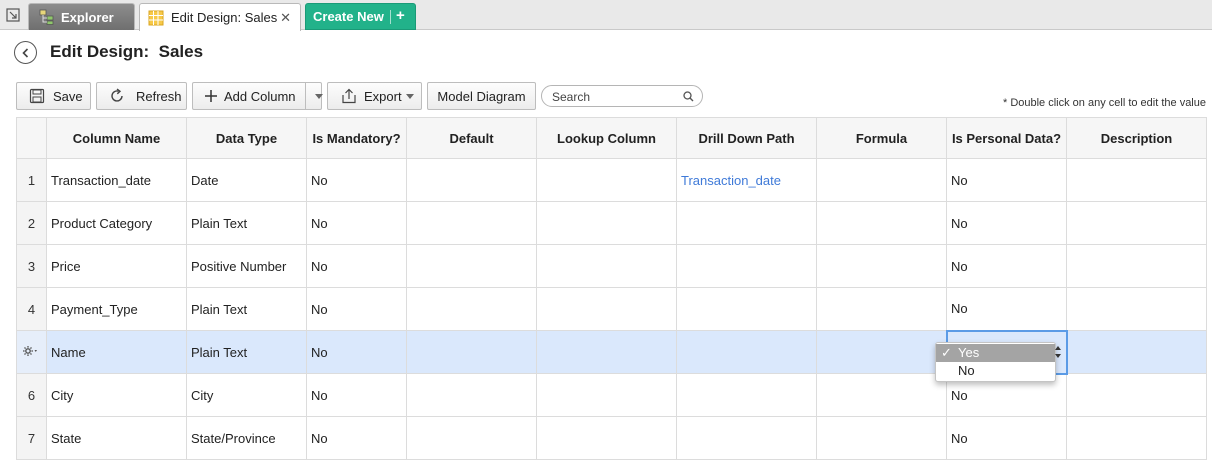 The width and height of the screenshot is (1212, 466). What do you see at coordinates (141, 96) in the screenshot?
I see `refresh-button: Refresh` at bounding box center [141, 96].